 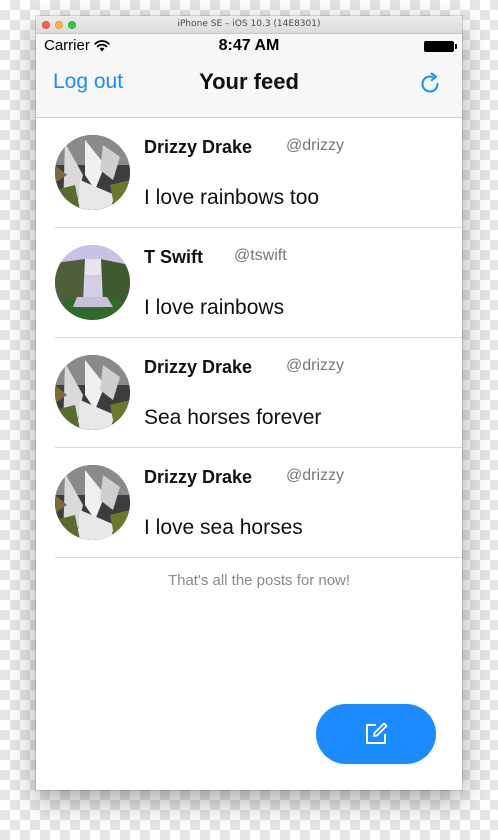 What do you see at coordinates (260, 255) in the screenshot?
I see `post-author-handle: @tswift` at bounding box center [260, 255].